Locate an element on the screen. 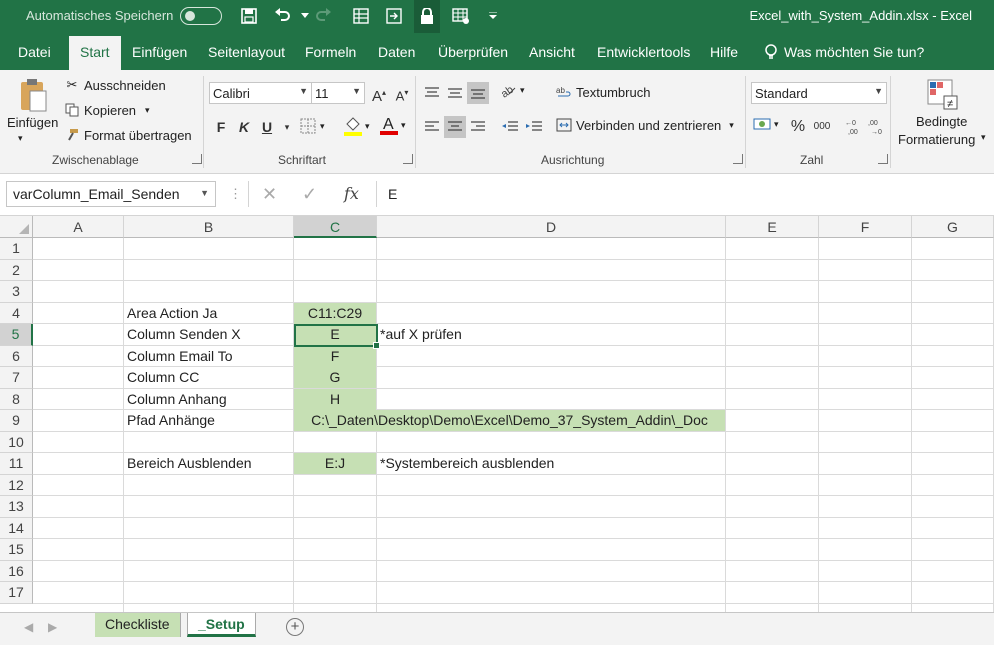  save-icon is located at coordinates (249, 16).